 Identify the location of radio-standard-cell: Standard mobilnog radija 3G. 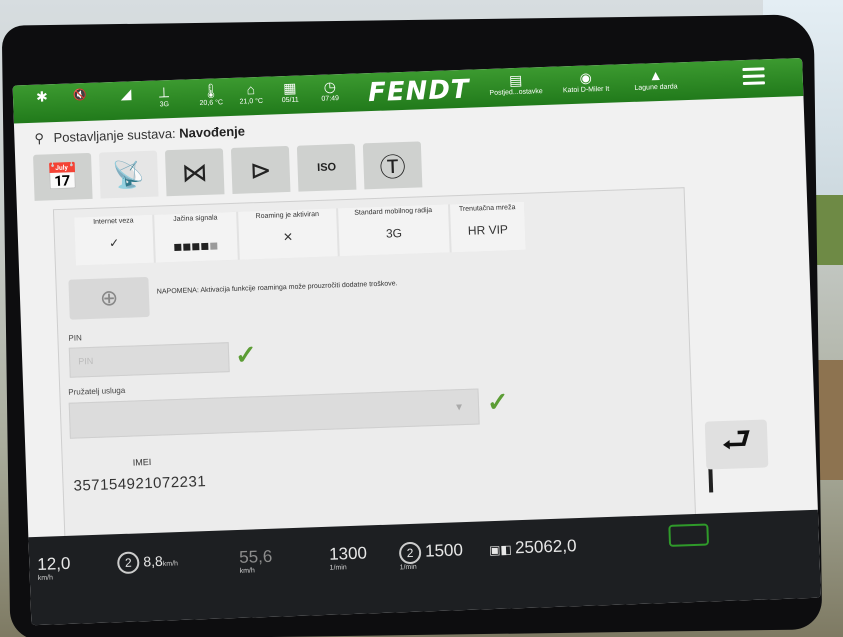
(394, 230).